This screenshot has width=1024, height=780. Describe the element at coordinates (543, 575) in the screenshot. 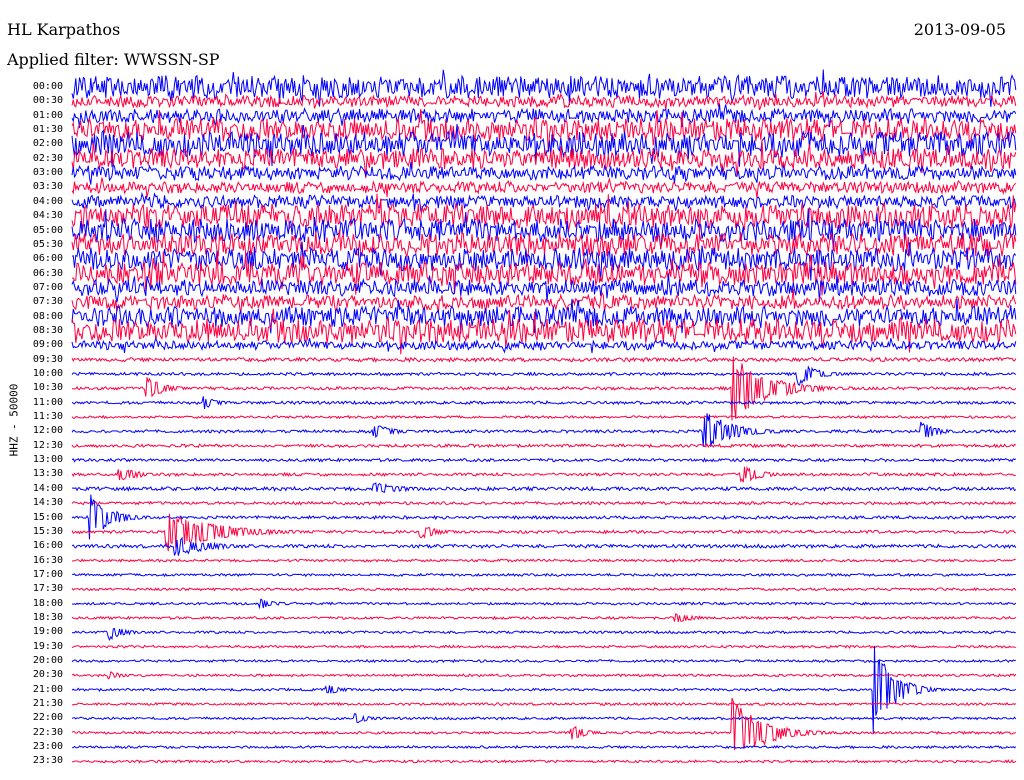

I see `trace-17:00` at that location.